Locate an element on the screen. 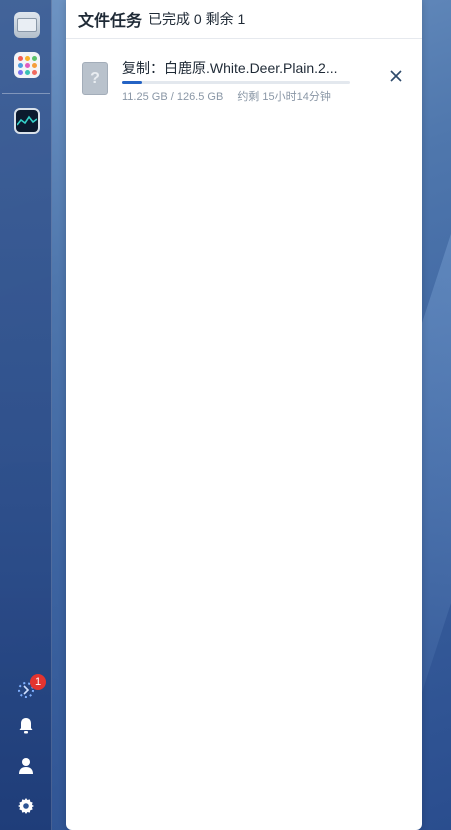 The image size is (451, 830). unknown-file-icon: ? is located at coordinates (95, 78).